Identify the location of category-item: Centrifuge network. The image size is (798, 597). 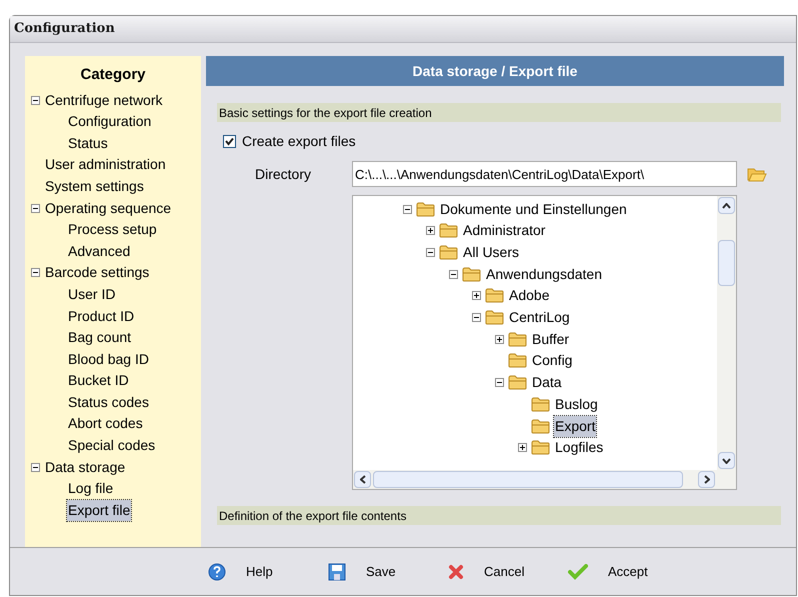
(104, 100).